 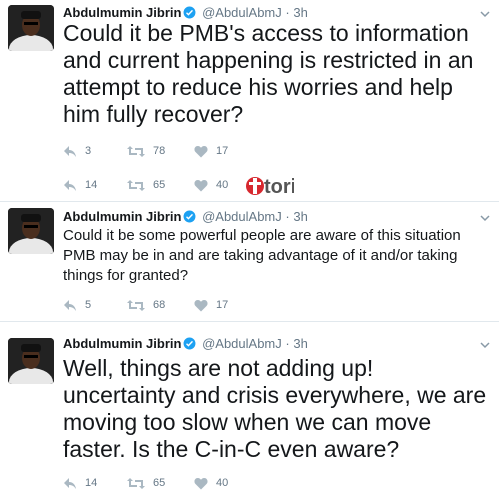 I want to click on retweet-button: 78, so click(x=146, y=151).